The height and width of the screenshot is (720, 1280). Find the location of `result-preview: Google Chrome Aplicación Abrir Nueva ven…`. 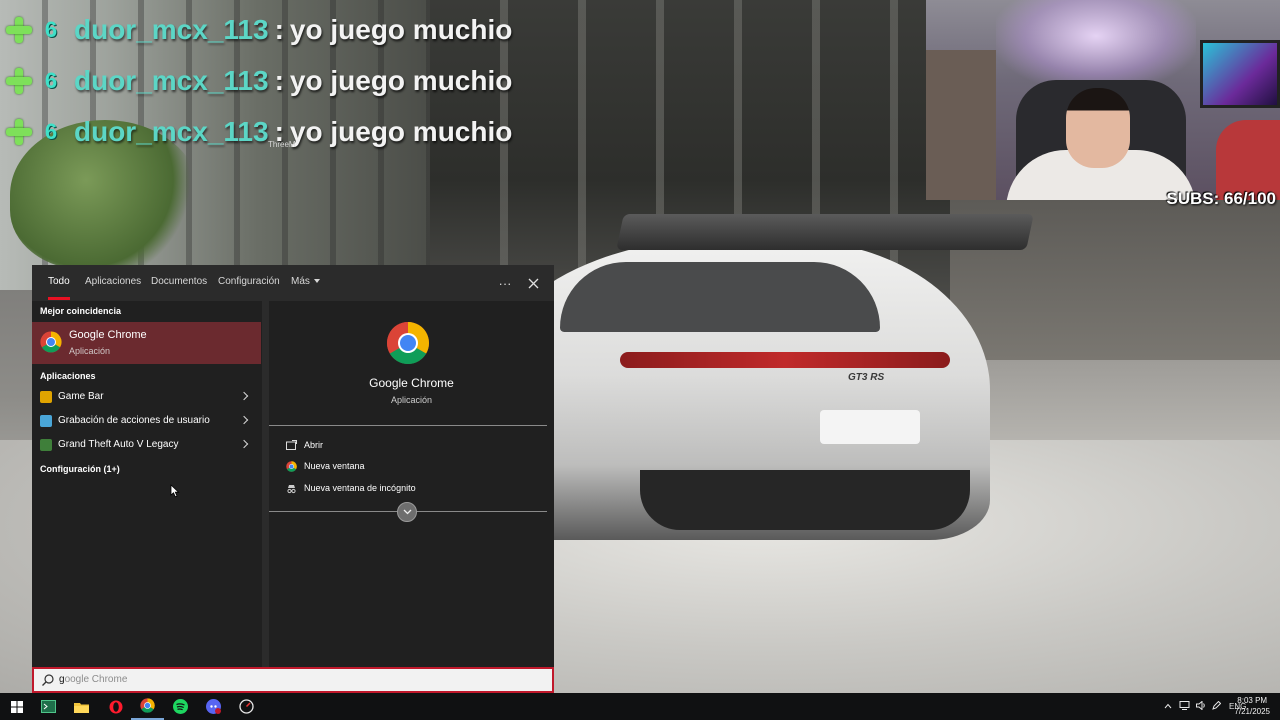

result-preview: Google Chrome Aplicación Abrir Nueva ven… is located at coordinates (411, 484).